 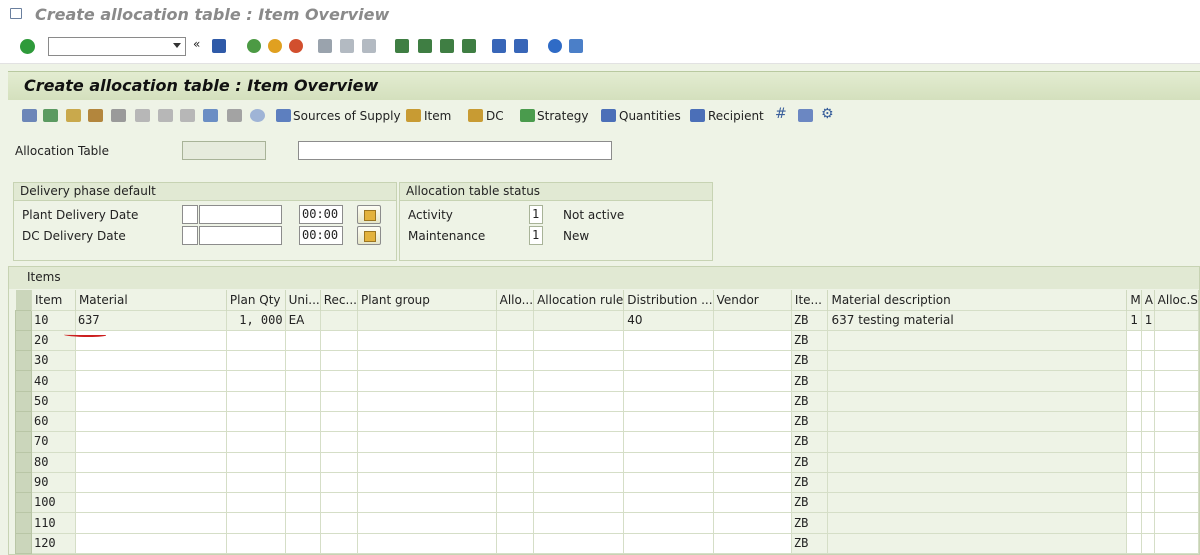 I want to click on column-header: Plant group, so click(x=427, y=300).